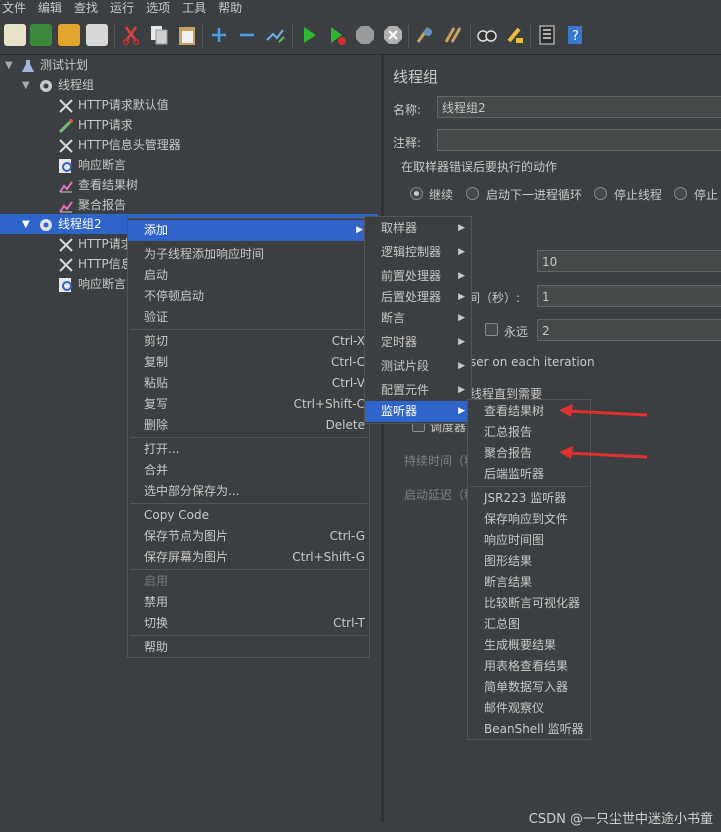 This screenshot has width=721, height=832. Describe the element at coordinates (198, 9) in the screenshot. I see `menu-tools: 工具` at that location.